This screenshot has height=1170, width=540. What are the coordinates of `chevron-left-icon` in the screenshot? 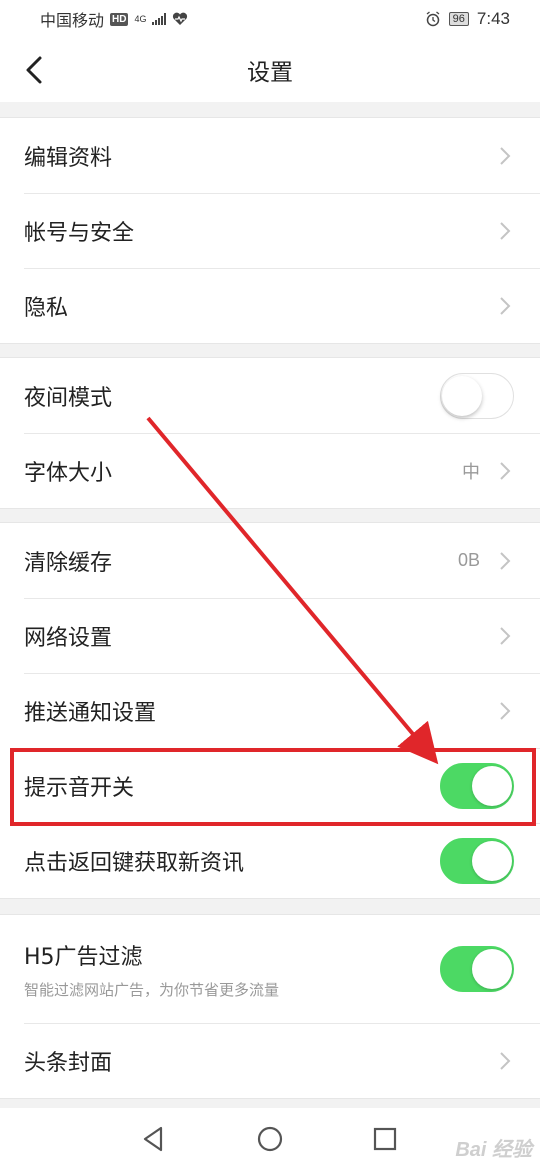 It's located at (36, 70).